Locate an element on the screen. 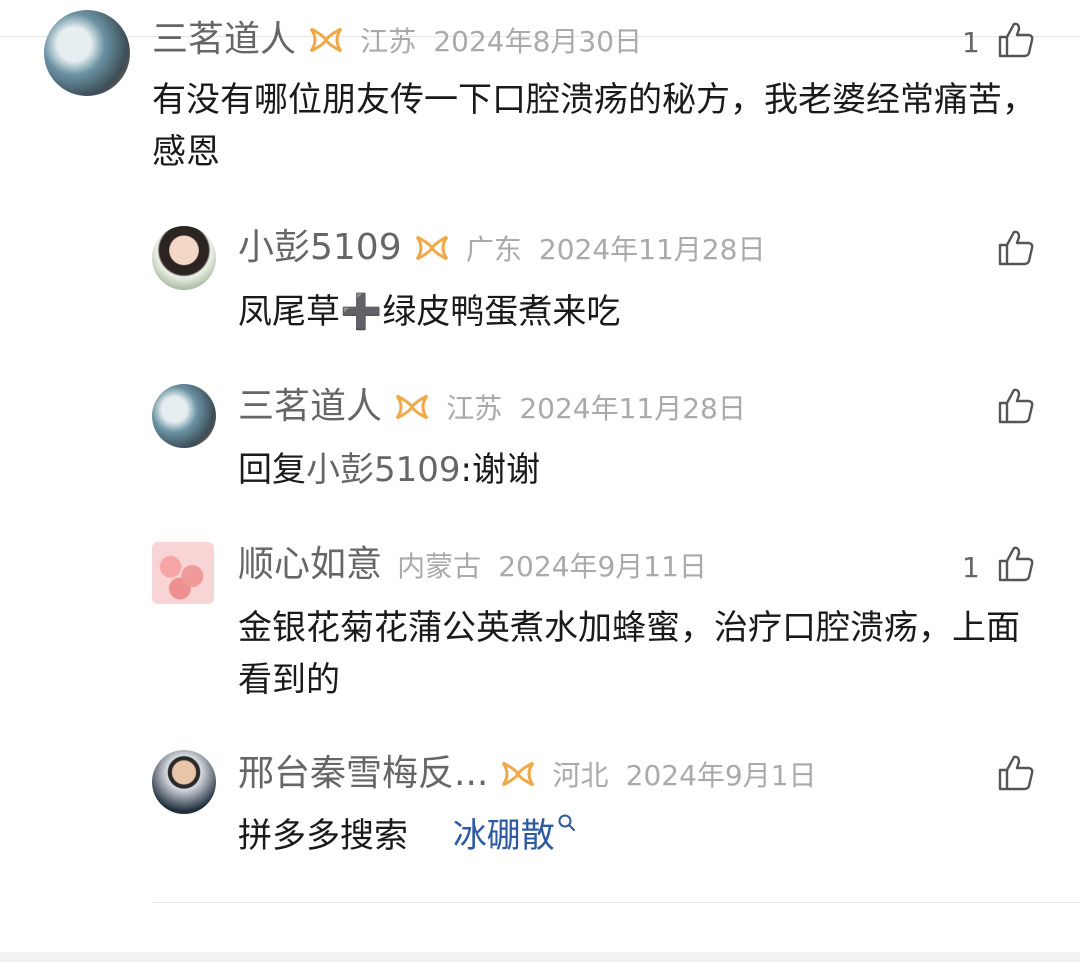 This screenshot has width=1080, height=962. username: 小彭5109 is located at coordinates (320, 247).